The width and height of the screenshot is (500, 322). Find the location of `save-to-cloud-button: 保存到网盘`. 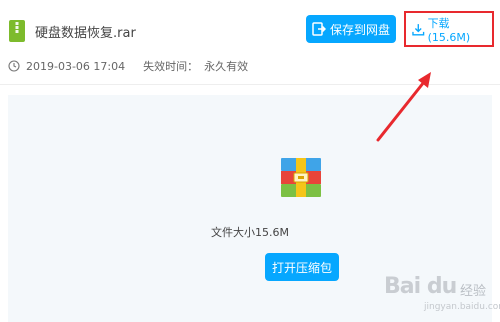

save-to-cloud-button: 保存到网盘 is located at coordinates (351, 29).